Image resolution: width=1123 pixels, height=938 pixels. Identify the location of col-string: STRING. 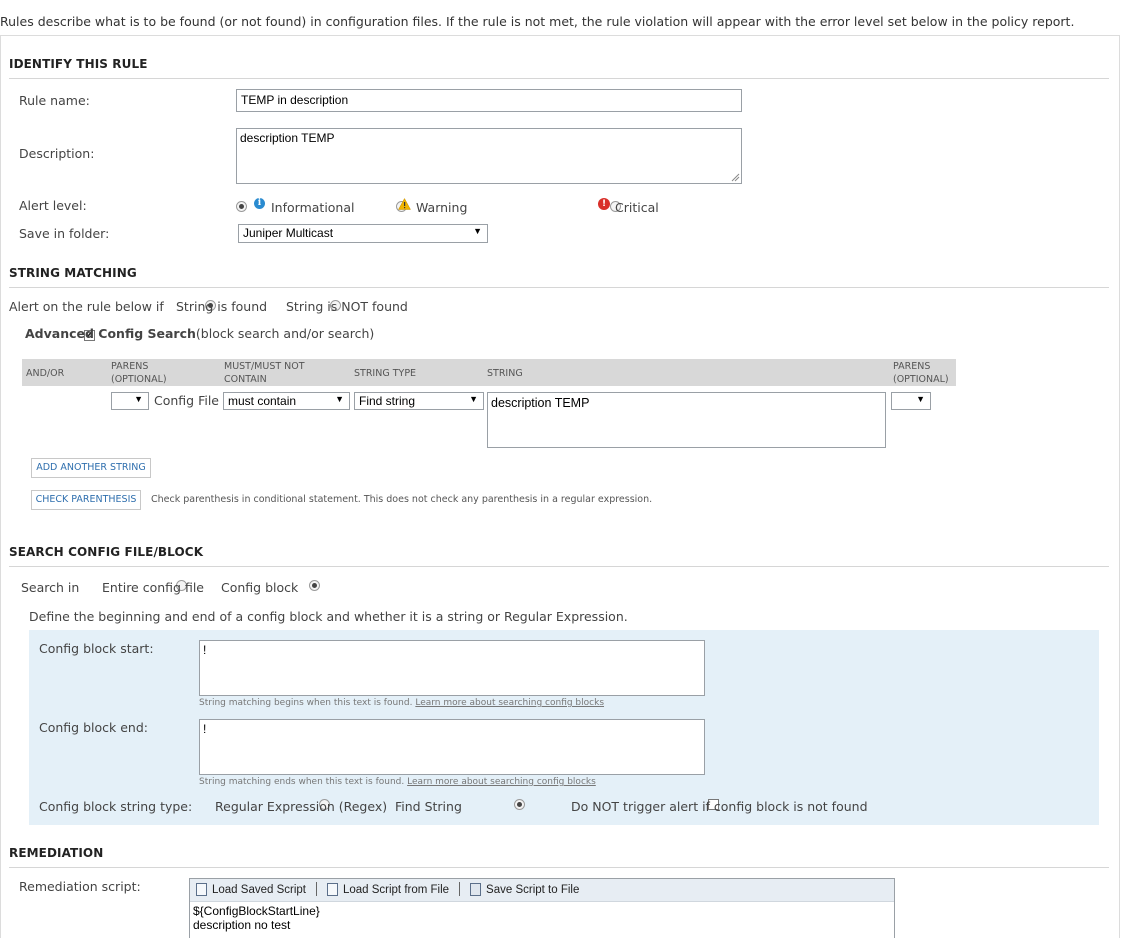
(505, 373).